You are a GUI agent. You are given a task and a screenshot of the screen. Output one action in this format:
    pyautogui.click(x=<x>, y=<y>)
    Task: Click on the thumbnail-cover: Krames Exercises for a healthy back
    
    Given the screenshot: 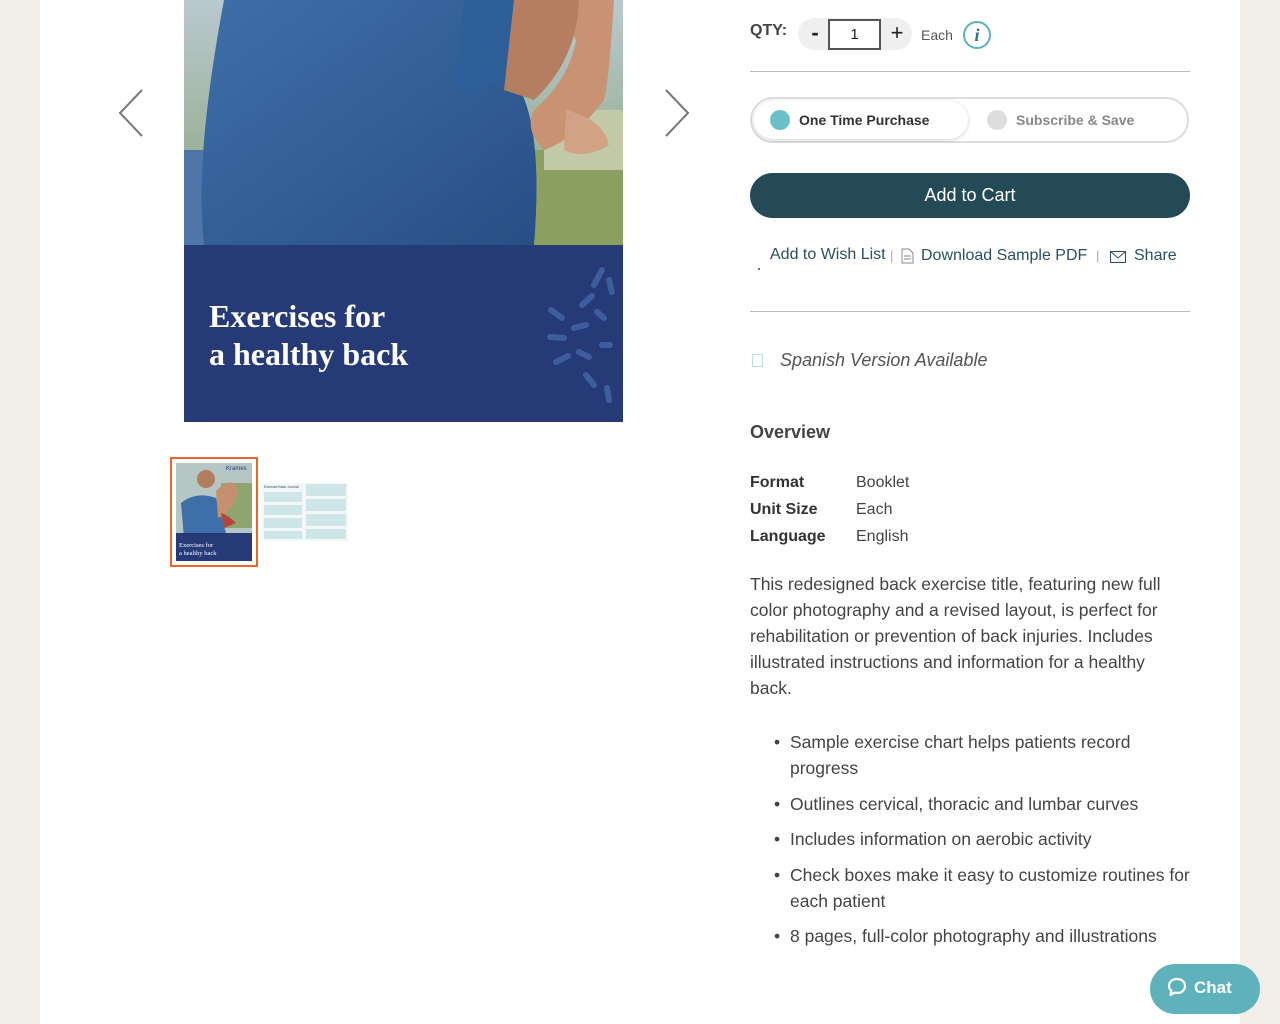 What is the action you would take?
    pyautogui.click(x=214, y=512)
    